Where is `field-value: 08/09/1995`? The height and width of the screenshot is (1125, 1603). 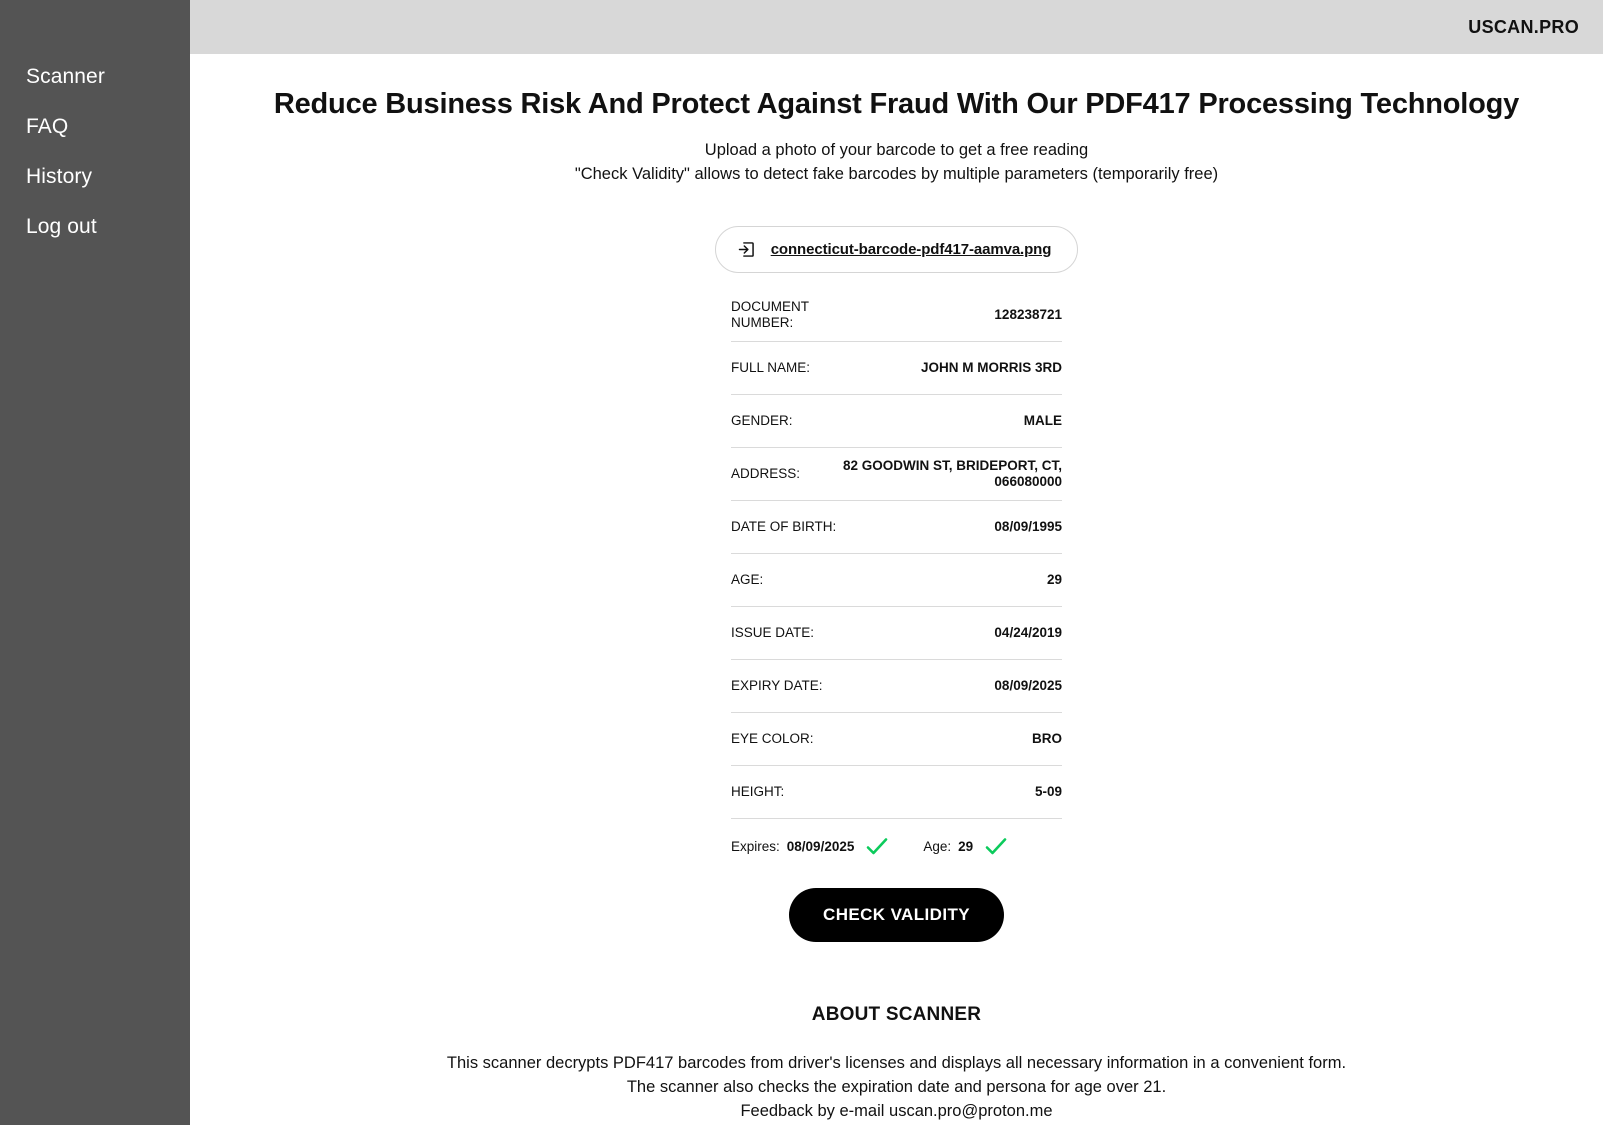
field-value: 08/09/1995 is located at coordinates (1028, 526).